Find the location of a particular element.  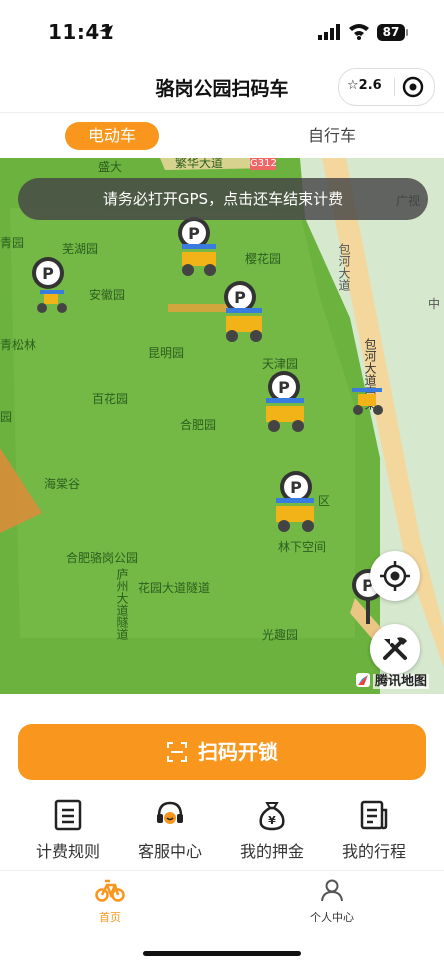

map-label: 芜湖园 is located at coordinates (80, 249).